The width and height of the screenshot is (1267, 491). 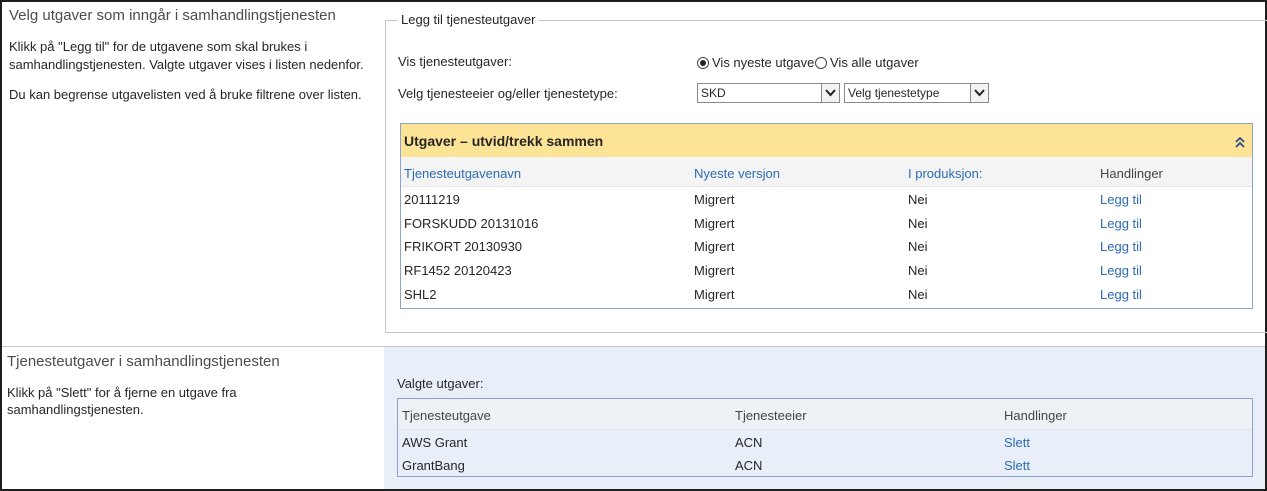 I want to click on edition-name: RF1452 20120423, so click(x=458, y=270).